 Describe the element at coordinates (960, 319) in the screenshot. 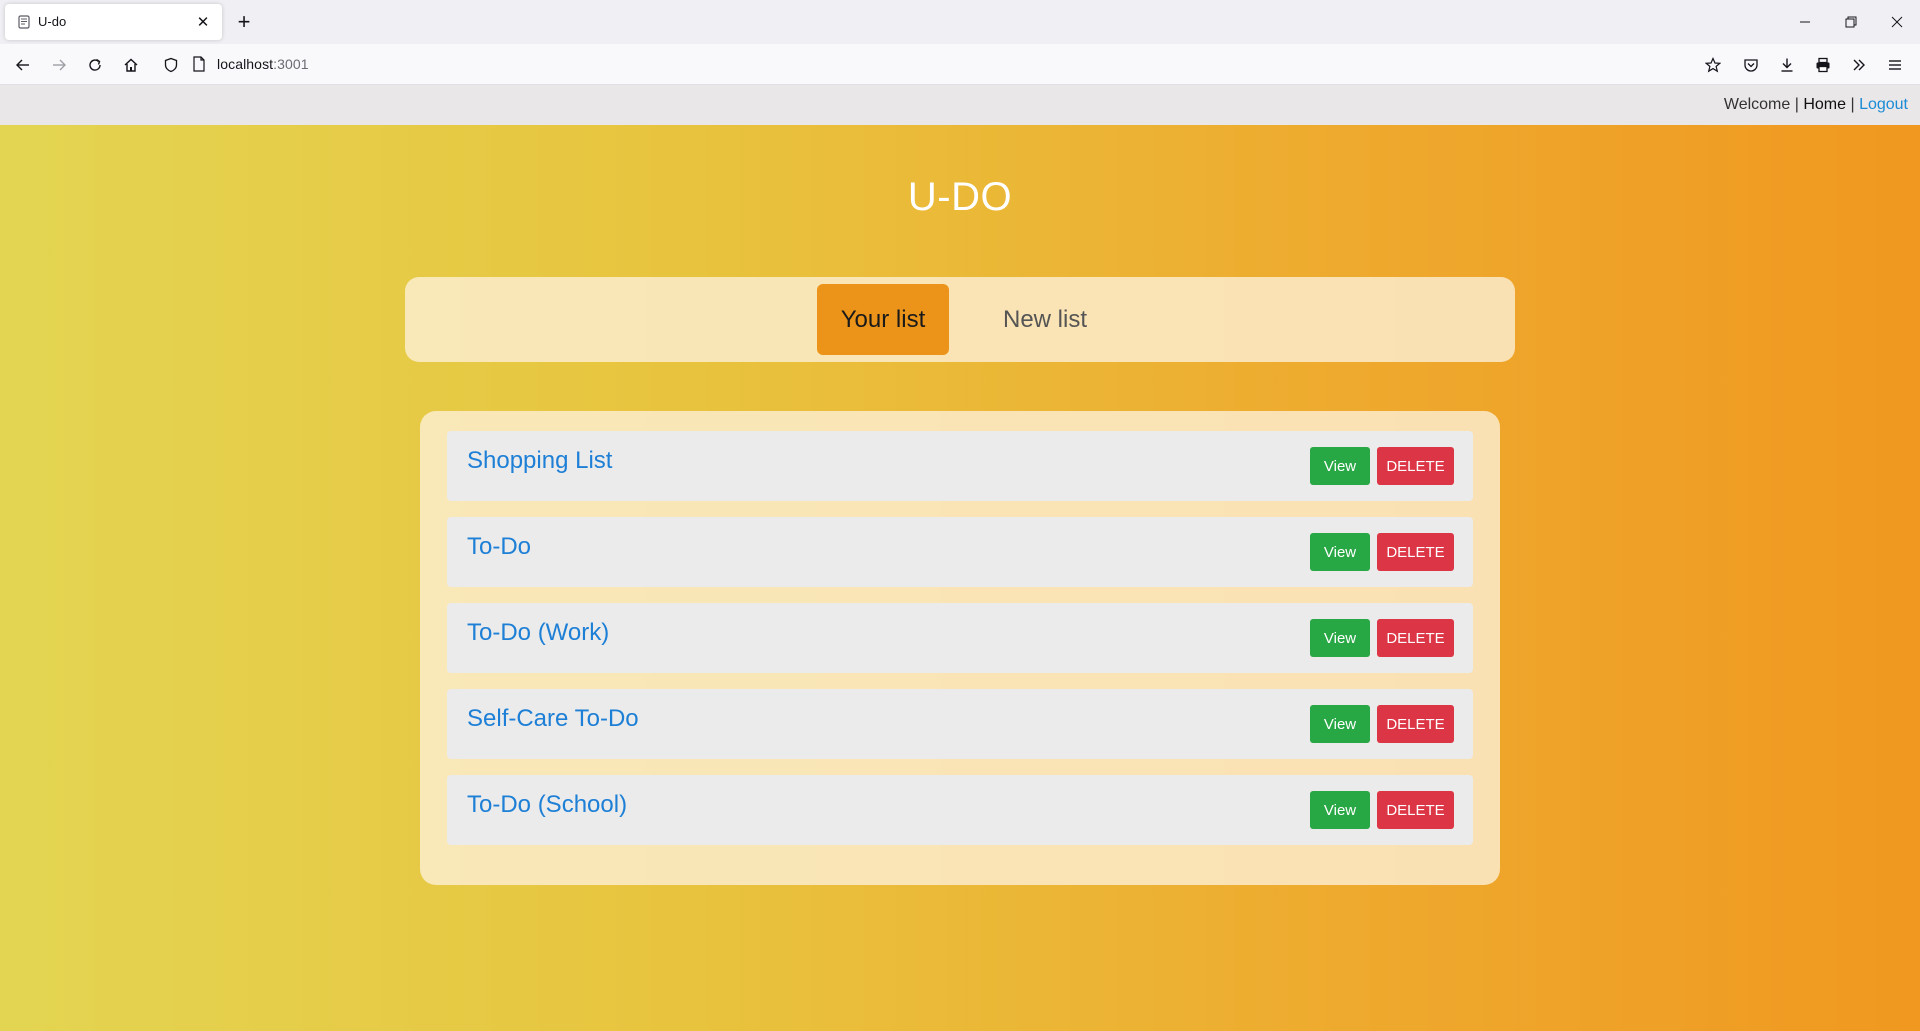

I see `tabs-panel: Your list New list` at that location.